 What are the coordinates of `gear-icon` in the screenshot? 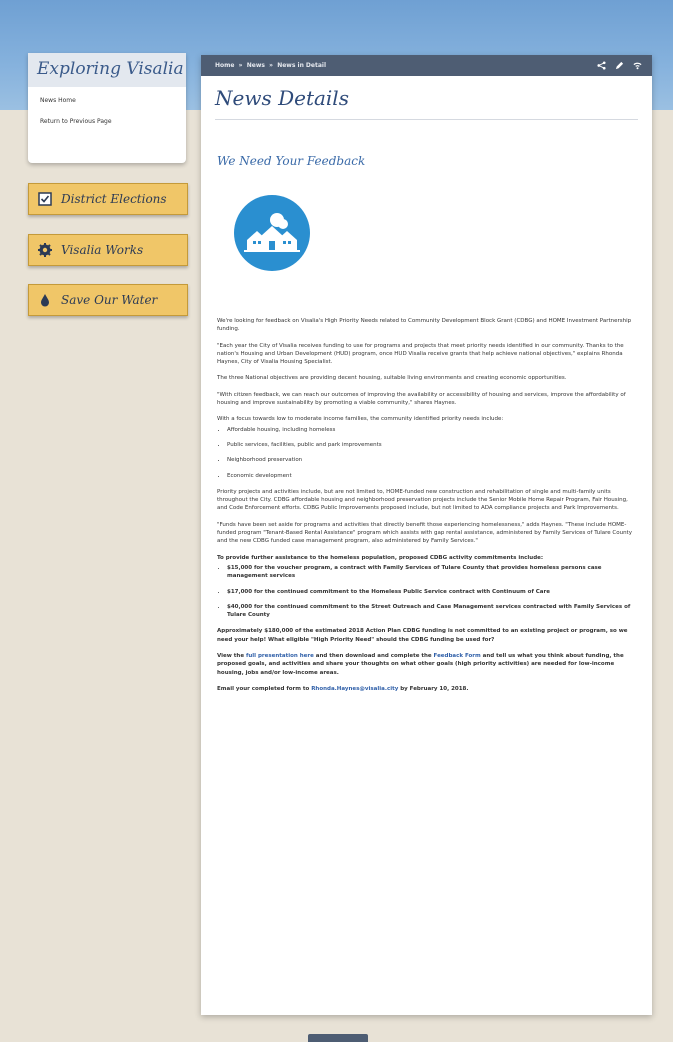 It's located at (45, 250).